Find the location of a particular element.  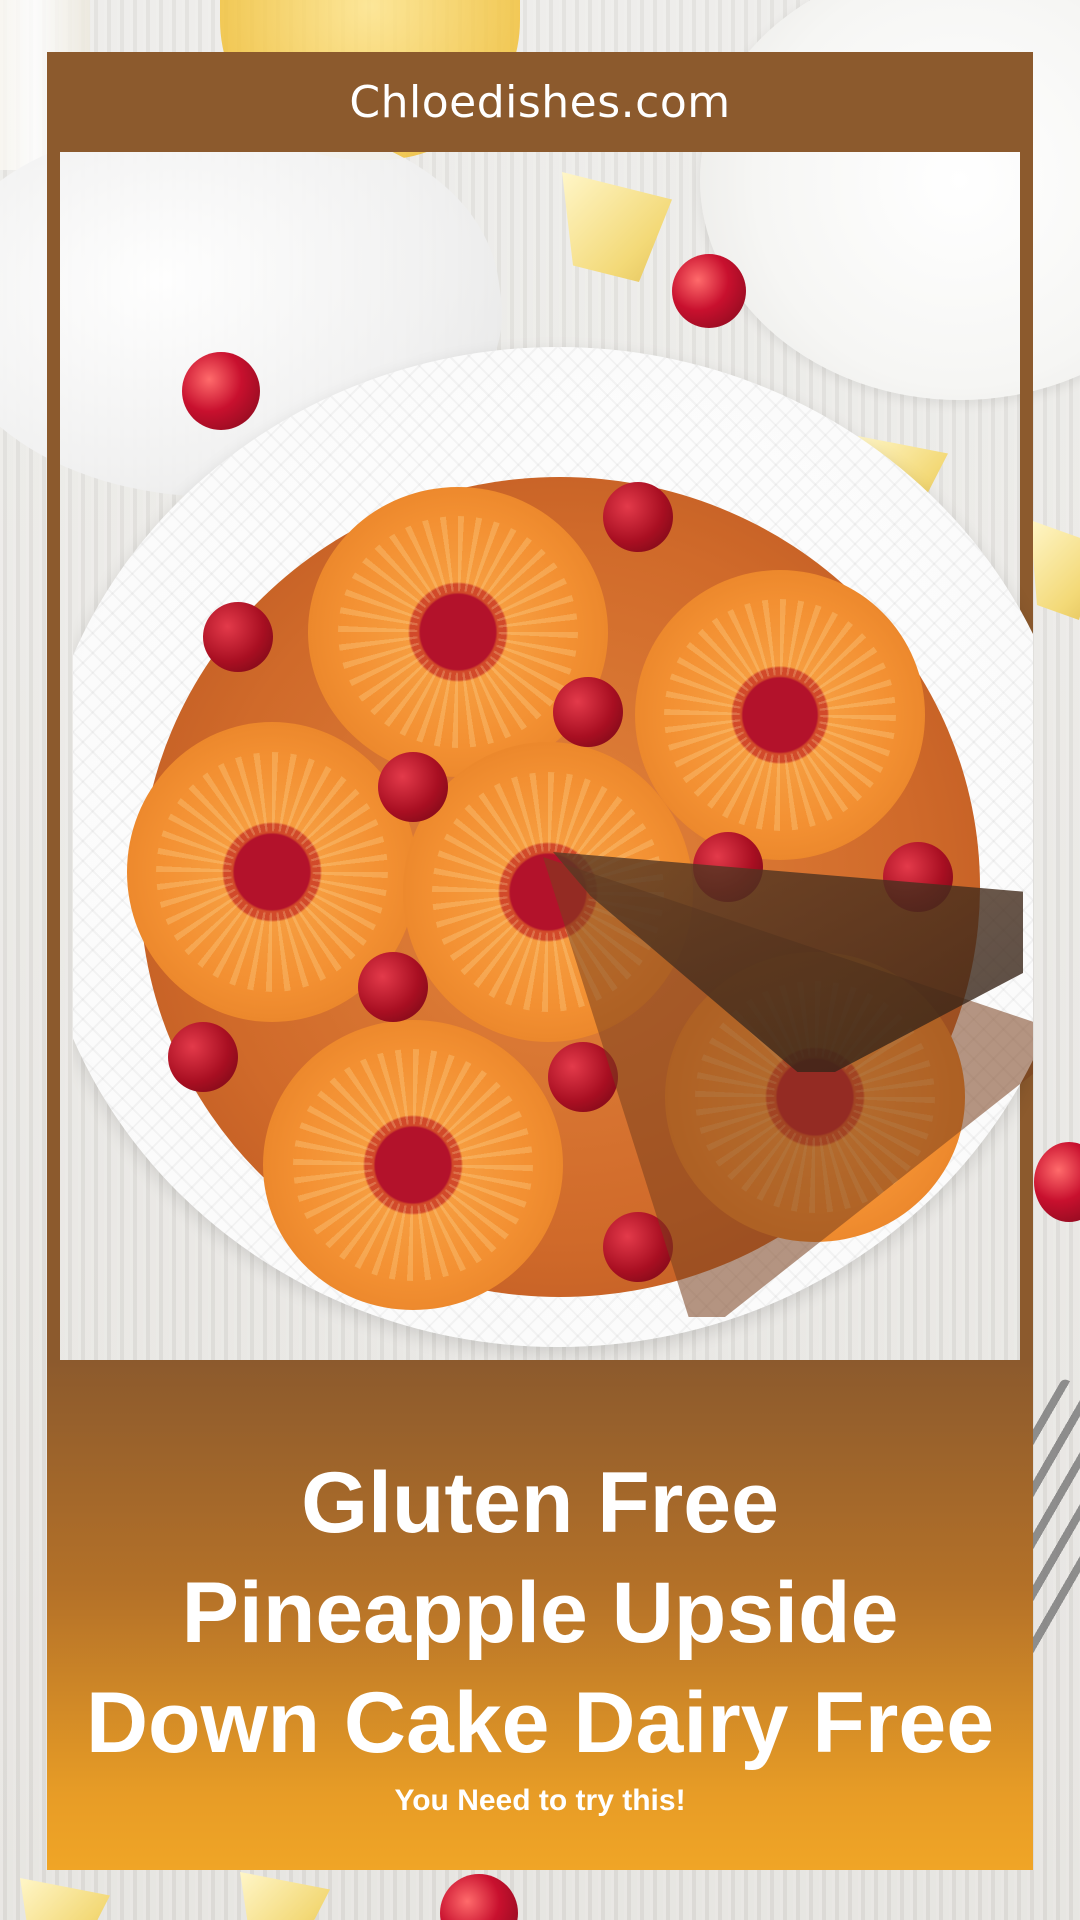

tagline: You Need to try this! is located at coordinates (540, 1800).